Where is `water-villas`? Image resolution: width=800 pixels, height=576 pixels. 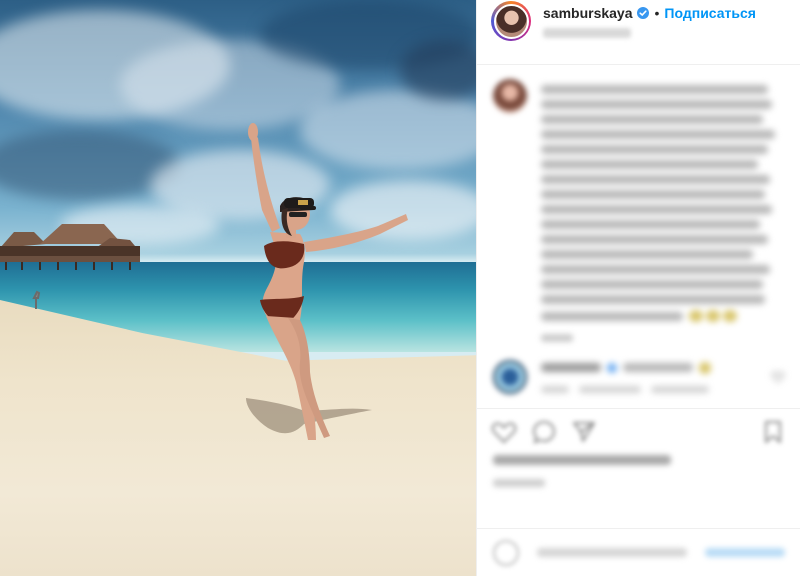
water-villas is located at coordinates (70, 247).